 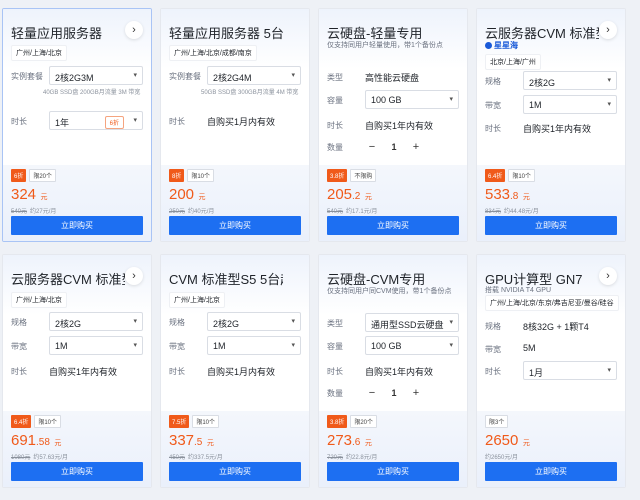 What do you see at coordinates (407, 325) in the screenshot?
I see `type-value: 通用型SSD云硬盘` at bounding box center [407, 325].